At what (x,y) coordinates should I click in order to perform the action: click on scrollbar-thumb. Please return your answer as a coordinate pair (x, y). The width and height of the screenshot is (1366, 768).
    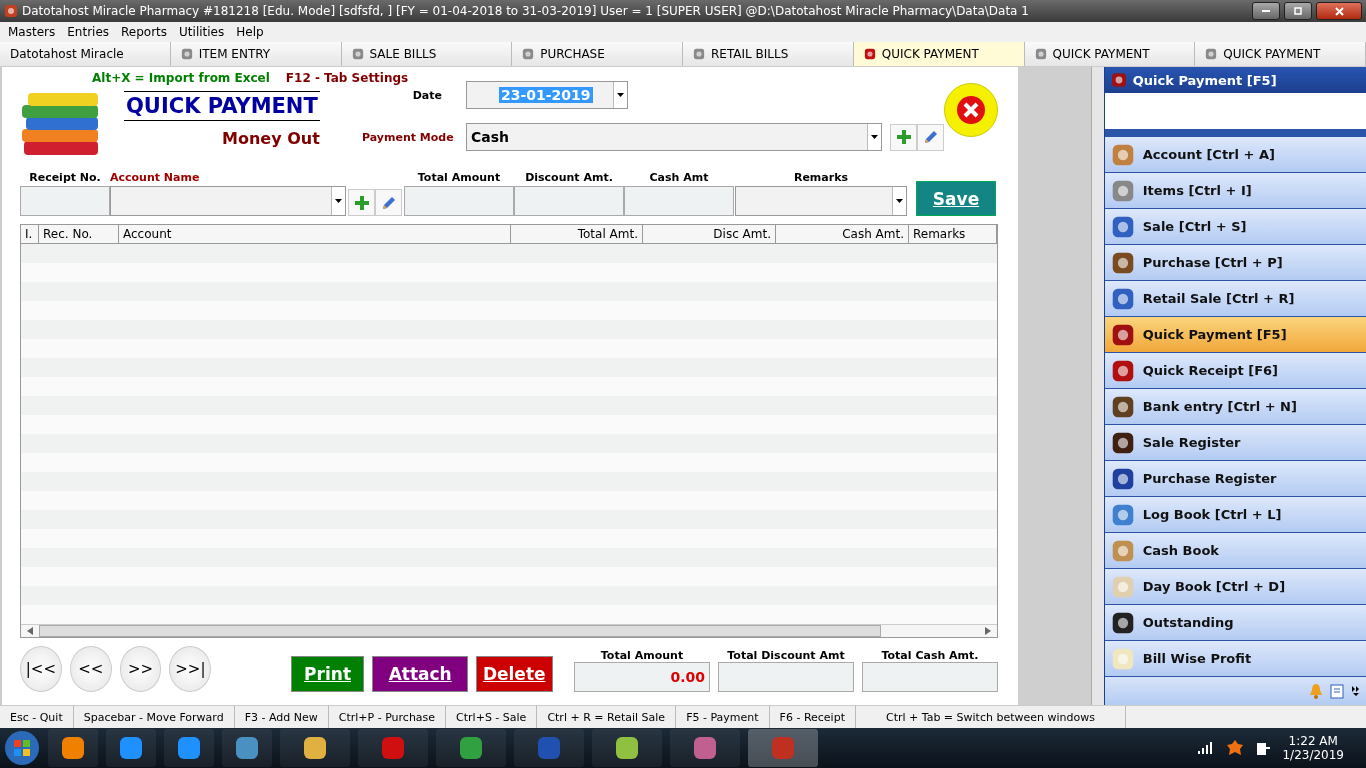
    Looking at the image, I should click on (460, 630).